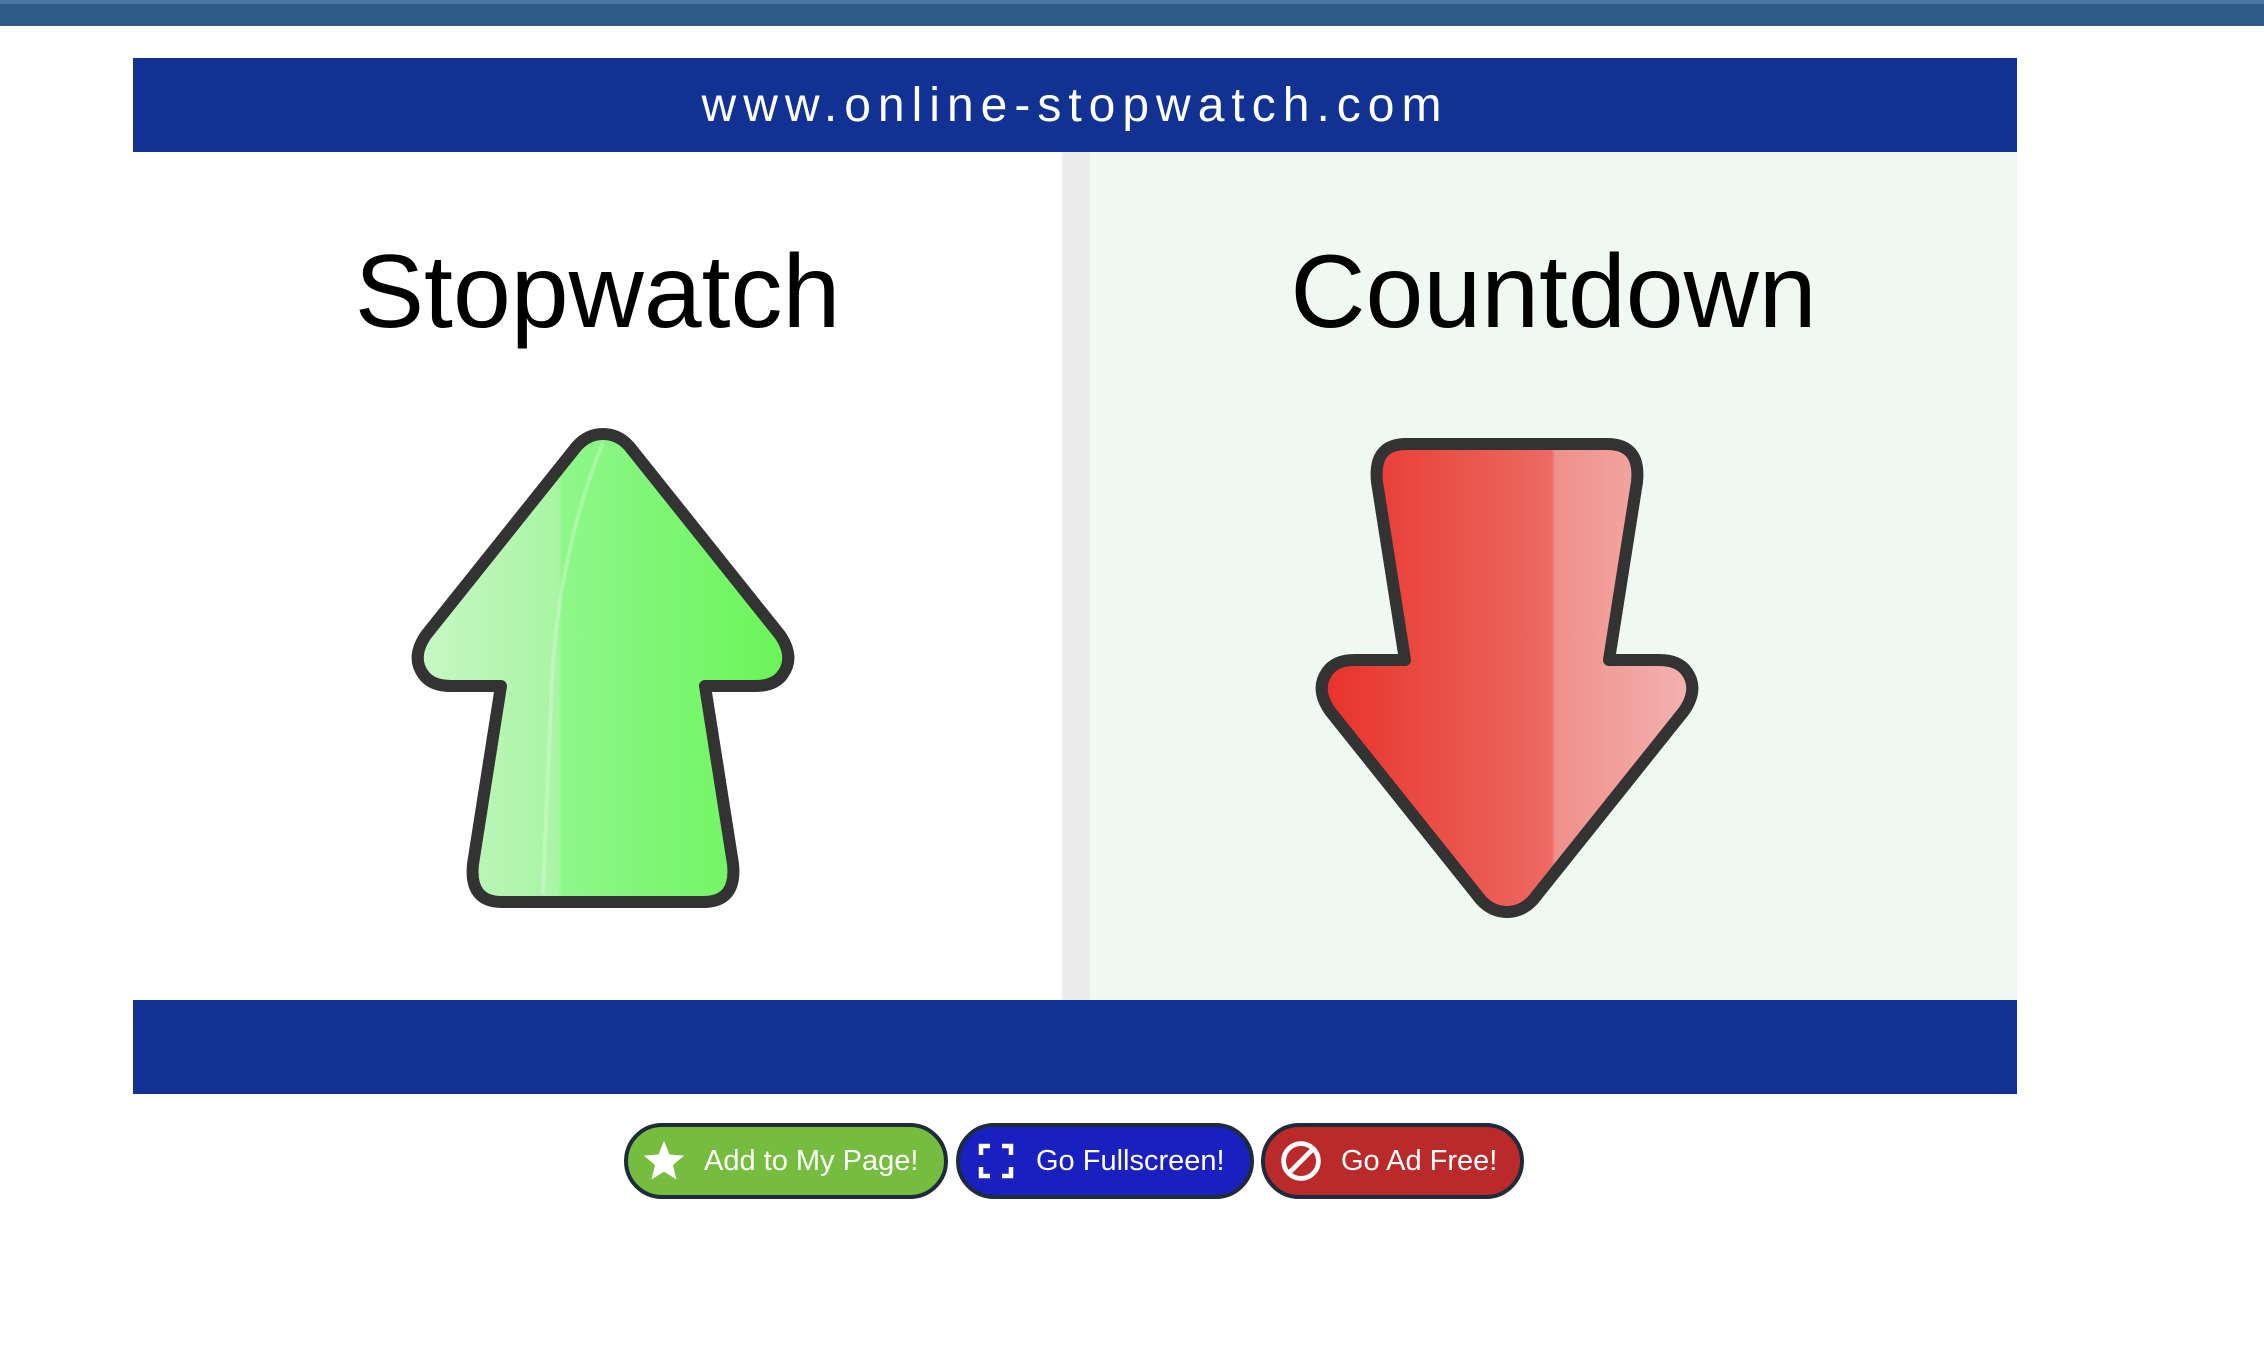 This screenshot has height=1348, width=2264. Describe the element at coordinates (603, 672) in the screenshot. I see `up-arrow-icon` at that location.